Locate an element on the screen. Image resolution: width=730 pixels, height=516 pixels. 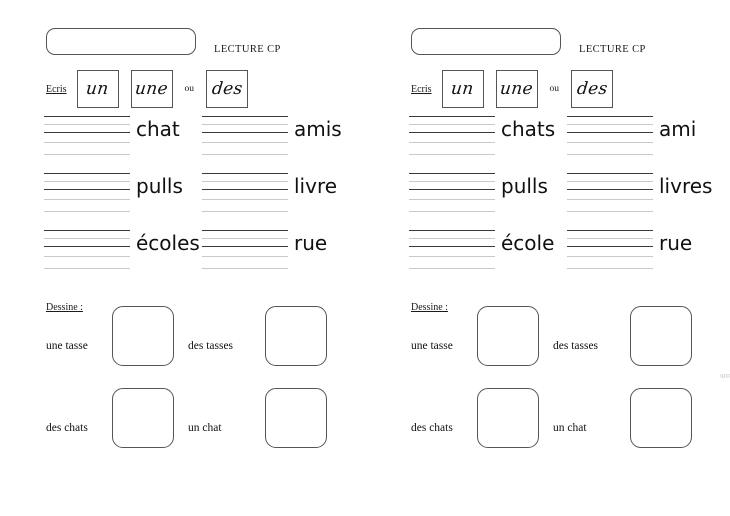
writing-cell: école is located at coordinates (481, 249).